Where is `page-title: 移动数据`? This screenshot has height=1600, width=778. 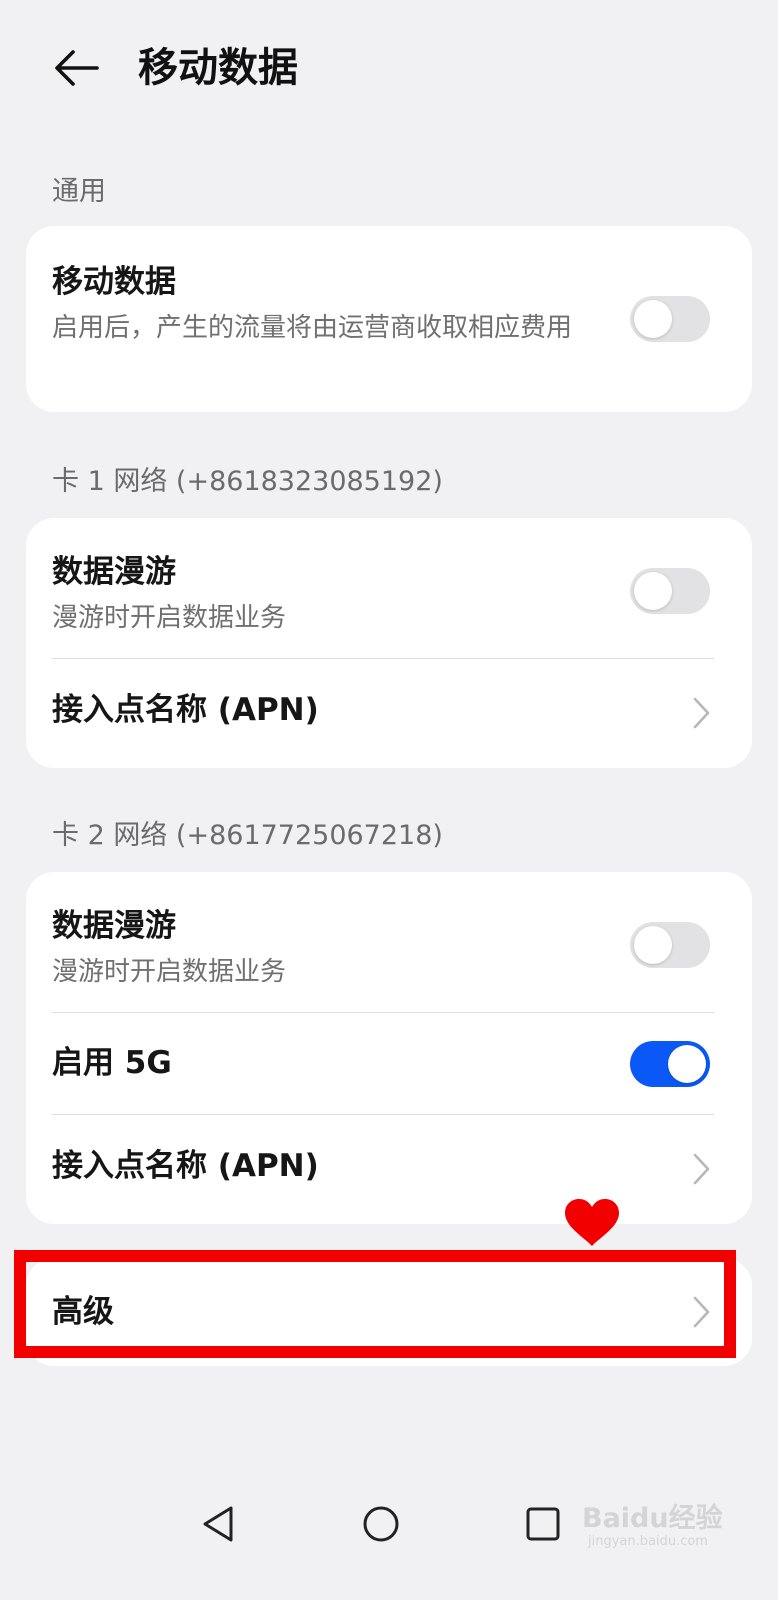
page-title: 移动数据 is located at coordinates (218, 68).